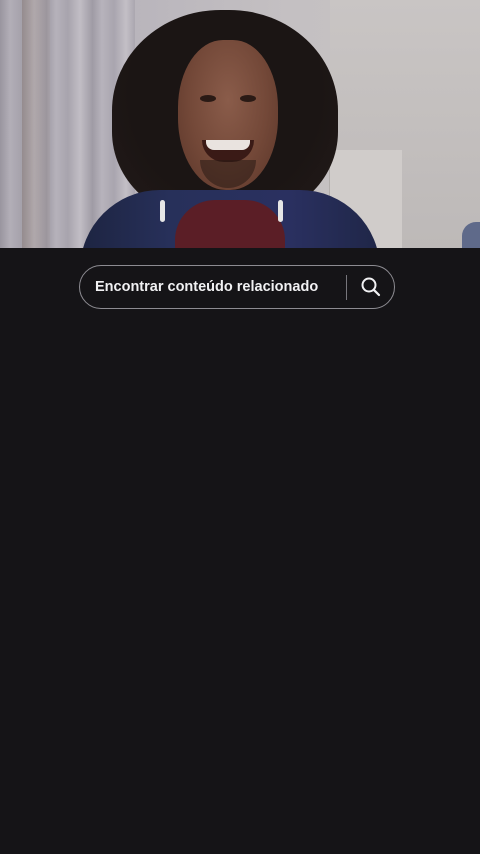 This screenshot has width=480, height=854. Describe the element at coordinates (206, 287) in the screenshot. I see `search-label: Encontrar conteúdo relacionado` at that location.